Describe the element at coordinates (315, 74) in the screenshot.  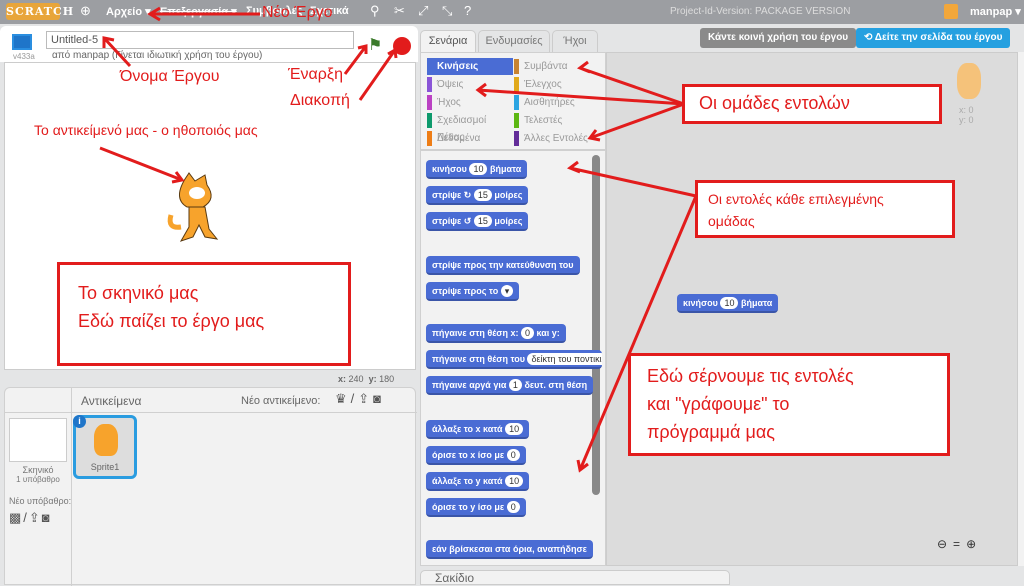
I see `annotation-start: Έναρξη` at that location.